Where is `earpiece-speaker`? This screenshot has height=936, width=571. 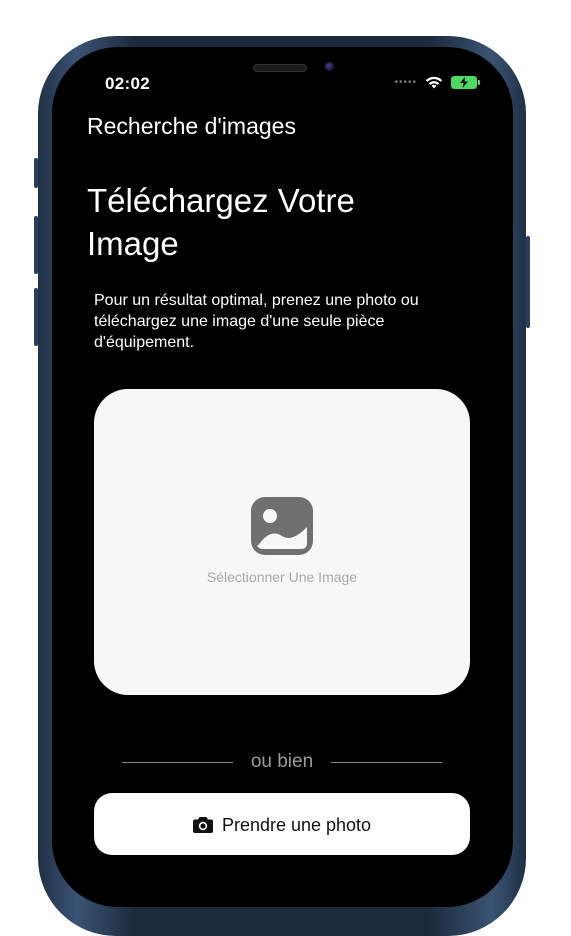 earpiece-speaker is located at coordinates (280, 68).